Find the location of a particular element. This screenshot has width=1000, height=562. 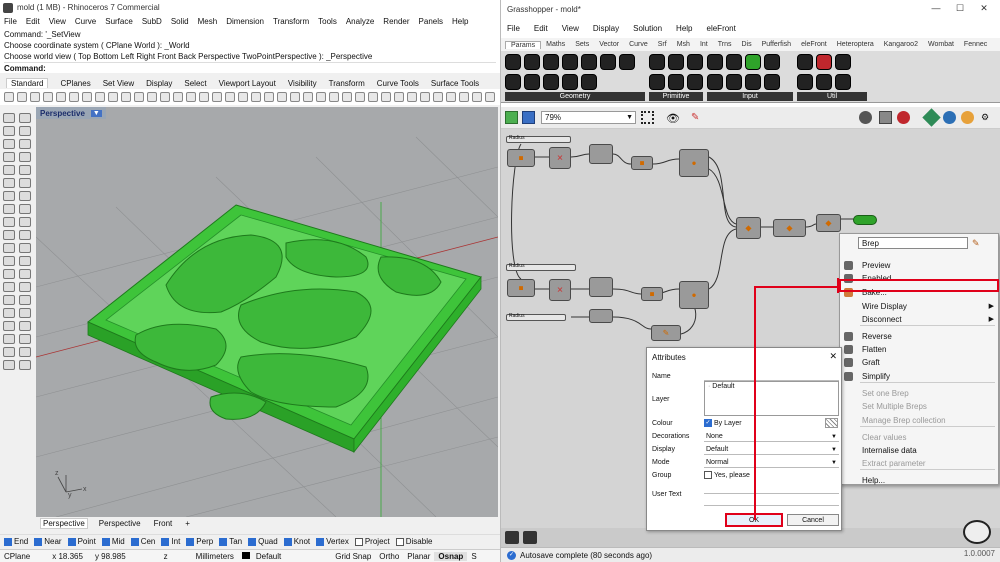

user-text-value-input is located at coordinates (771, 501).